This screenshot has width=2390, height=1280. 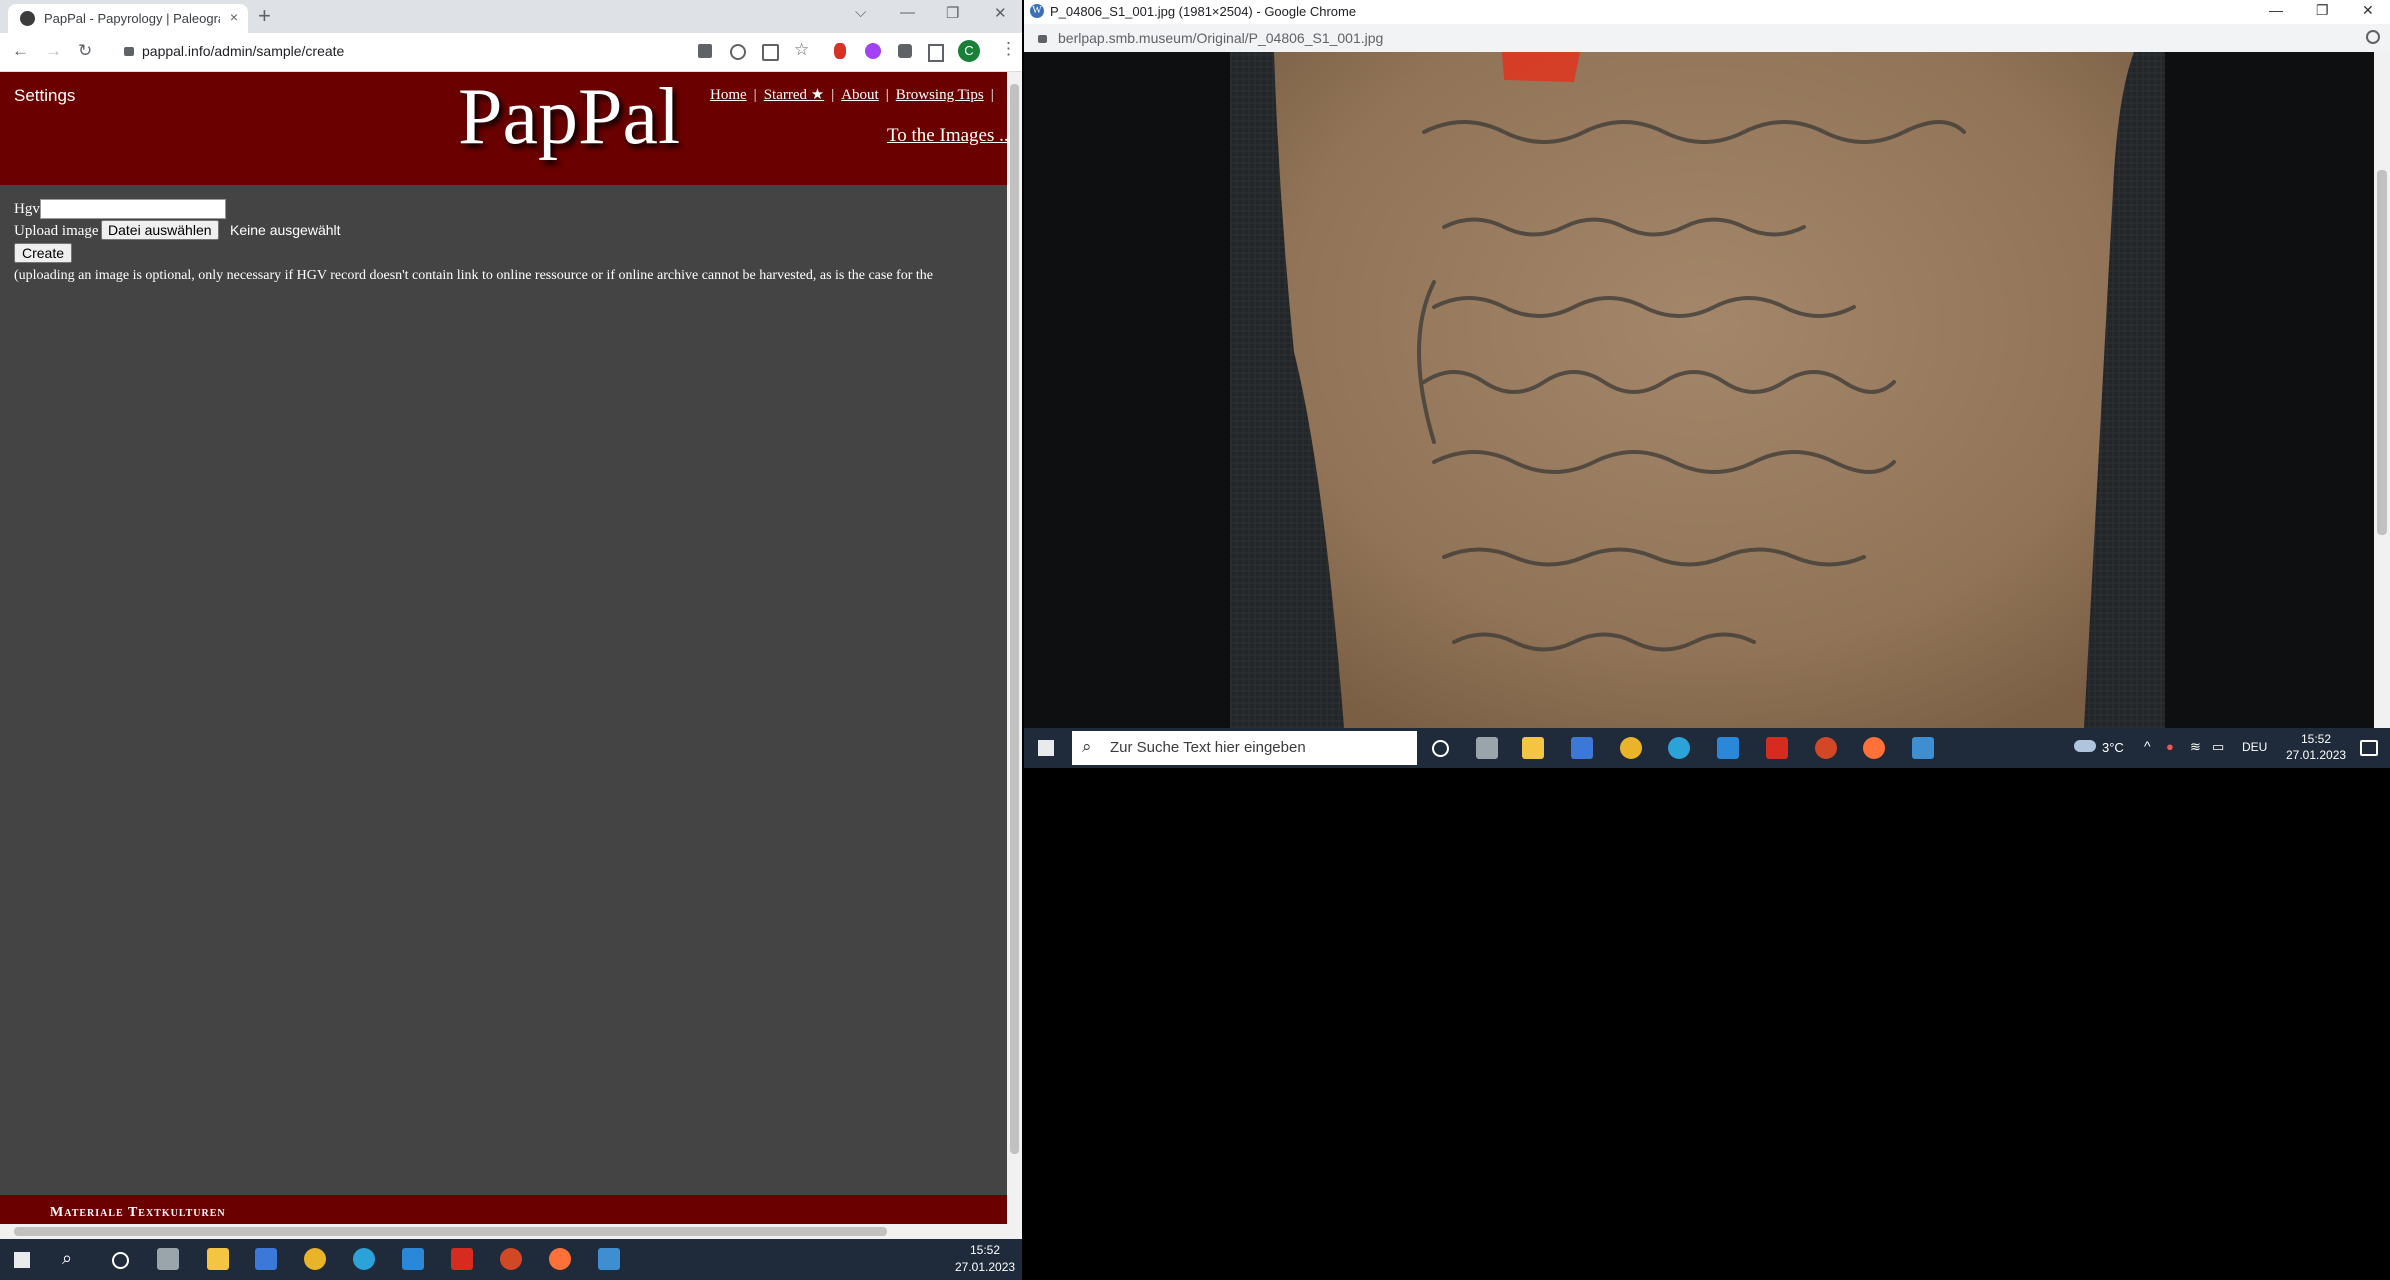 What do you see at coordinates (860, 95) in the screenshot?
I see `nav-about: About` at bounding box center [860, 95].